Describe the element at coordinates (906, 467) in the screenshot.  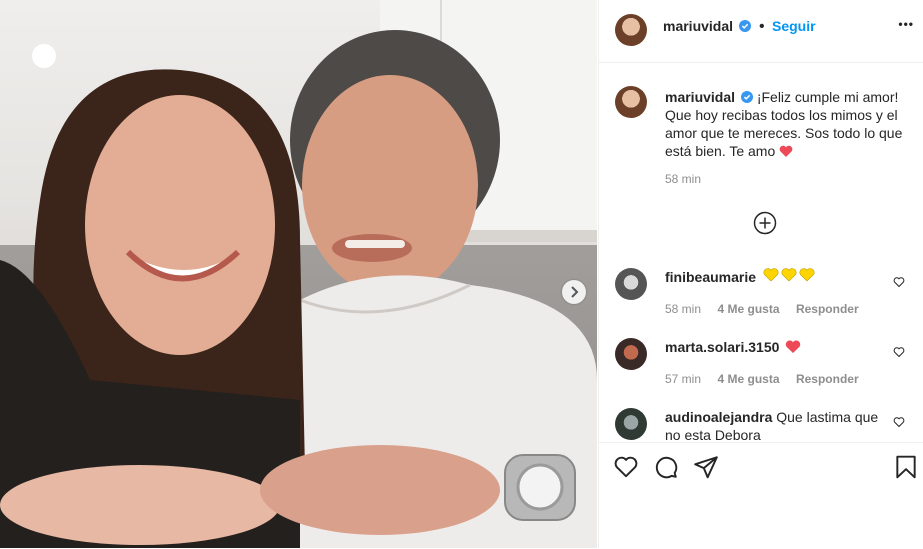
I see `bookmark-icon` at that location.